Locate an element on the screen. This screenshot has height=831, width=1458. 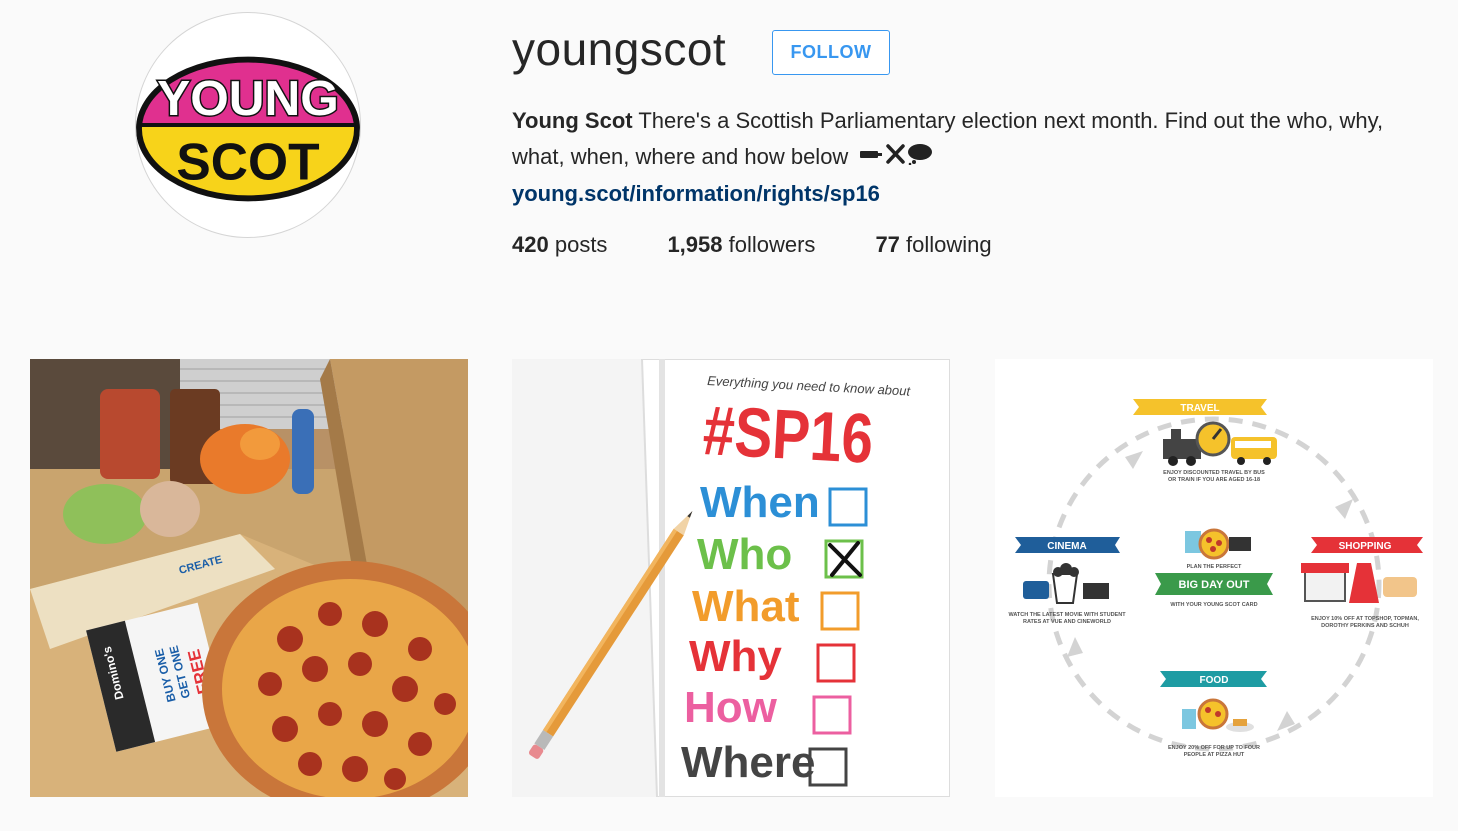
cinema-desc-1: WATCH THE LATEST MOVIE WITH STUDENT is located at coordinates (1067, 615).